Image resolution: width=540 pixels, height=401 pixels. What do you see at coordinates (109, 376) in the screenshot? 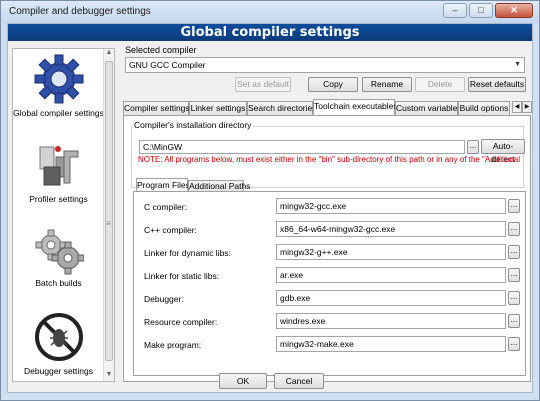
I see `scroll-down-icon: ▼` at bounding box center [109, 376].